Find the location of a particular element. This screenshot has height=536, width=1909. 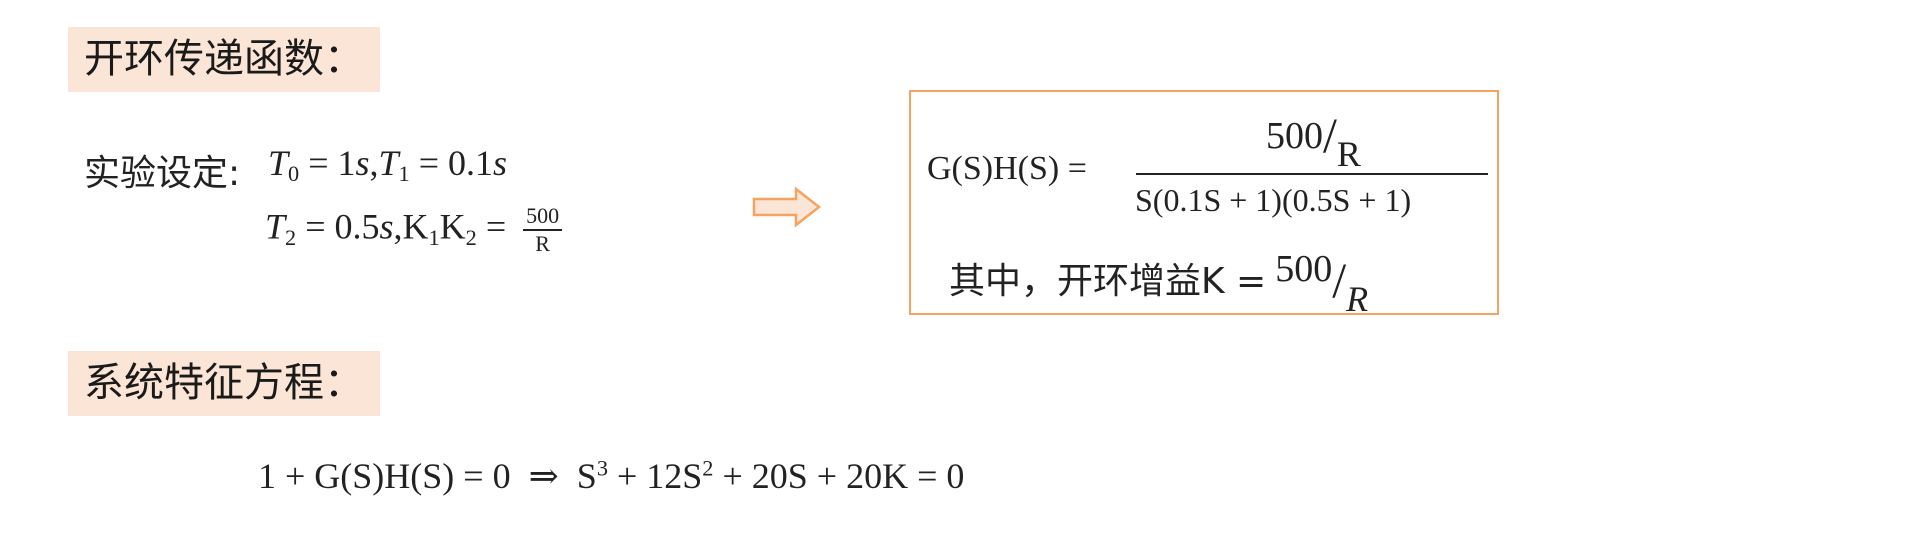

formula-lhs: G(S)H(S) = is located at coordinates (1007, 168).